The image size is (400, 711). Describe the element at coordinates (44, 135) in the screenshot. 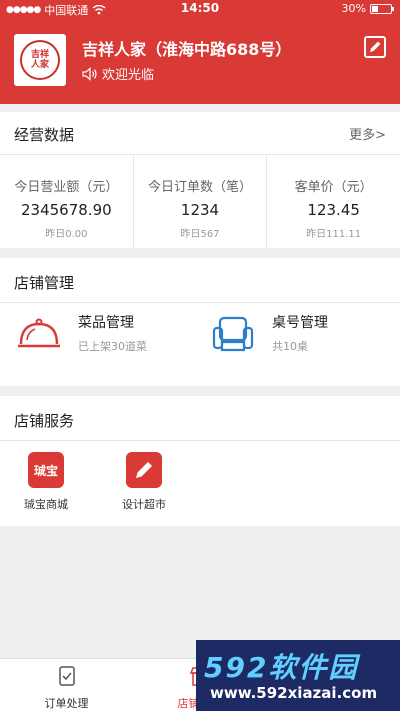

I see `business-data-title: 经营数据` at that location.